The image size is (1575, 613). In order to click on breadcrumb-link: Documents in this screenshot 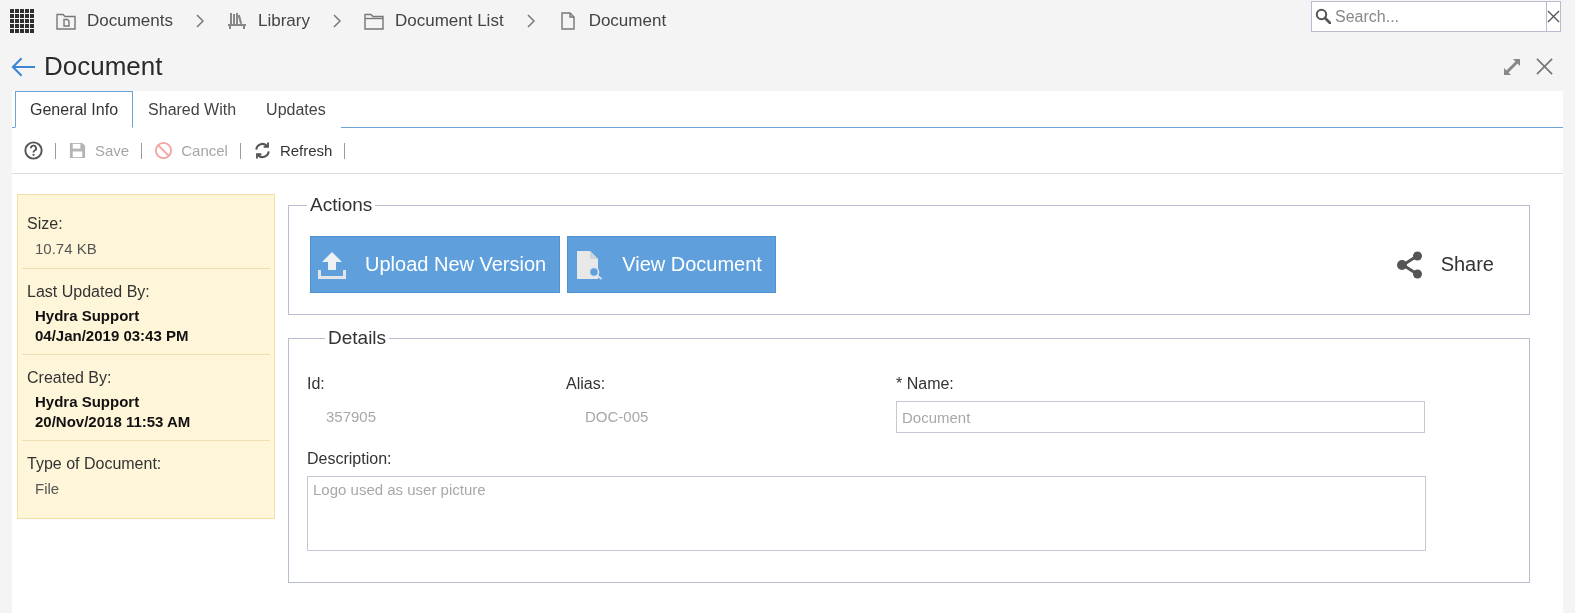, I will do `click(114, 21)`.